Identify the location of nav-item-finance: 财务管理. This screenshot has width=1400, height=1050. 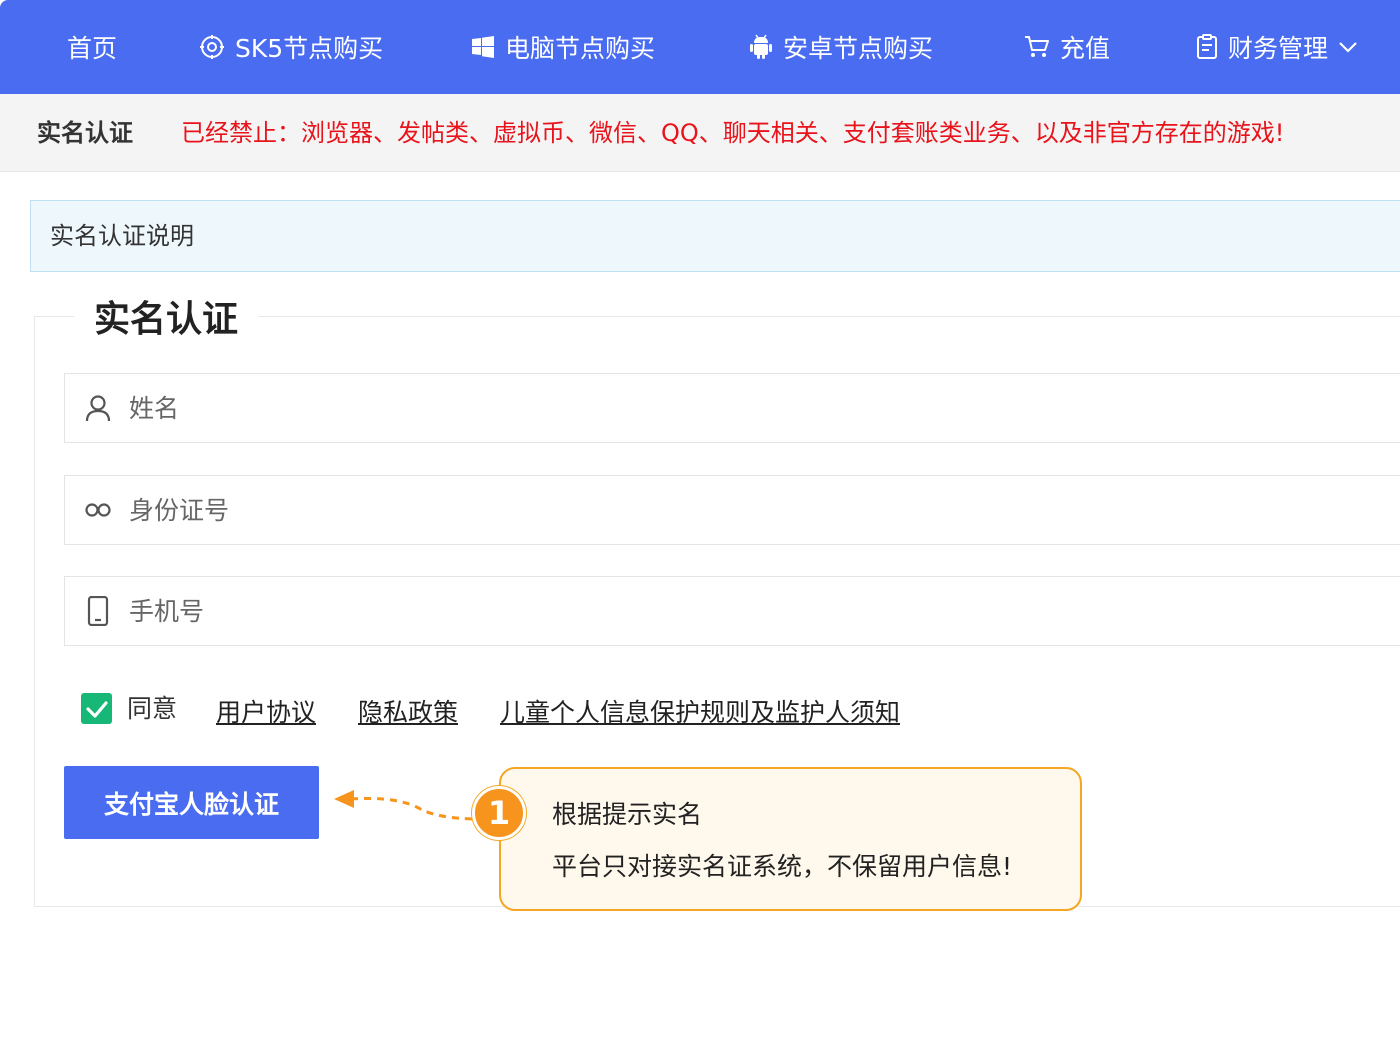
(1277, 47).